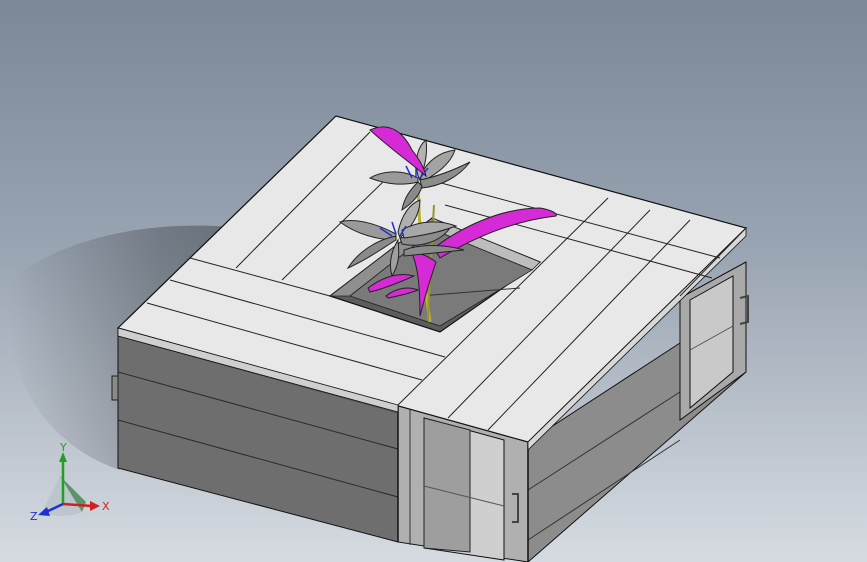  Describe the element at coordinates (106, 506) in the screenshot. I see `x-axis-label: X` at that location.